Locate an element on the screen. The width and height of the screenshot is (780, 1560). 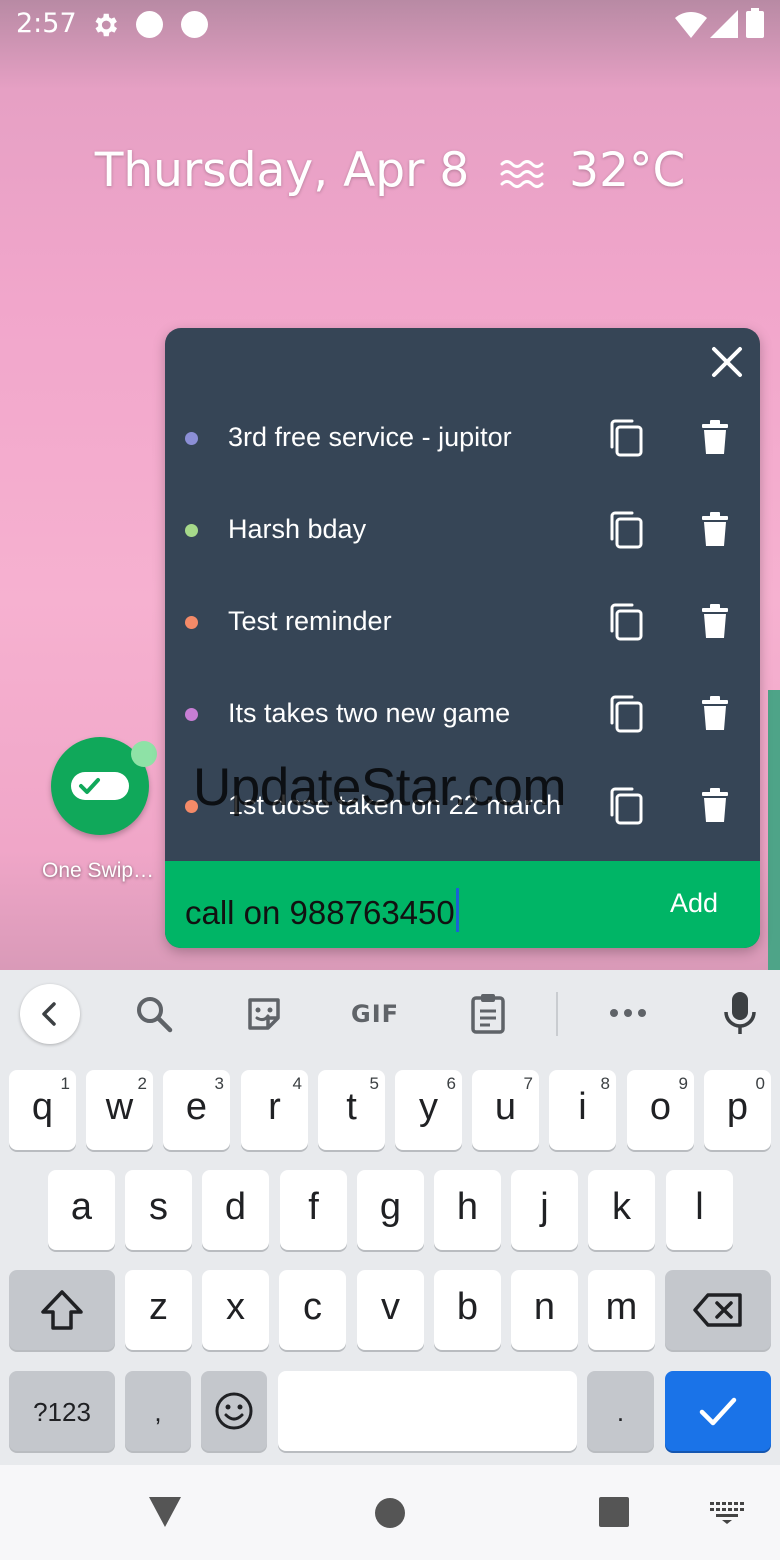
keyboard-switch-icon is located at coordinates (727, 1513).